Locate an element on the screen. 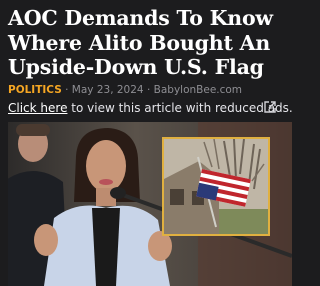 The width and height of the screenshot is (320, 286). category-label: POLITICS is located at coordinates (35, 90).